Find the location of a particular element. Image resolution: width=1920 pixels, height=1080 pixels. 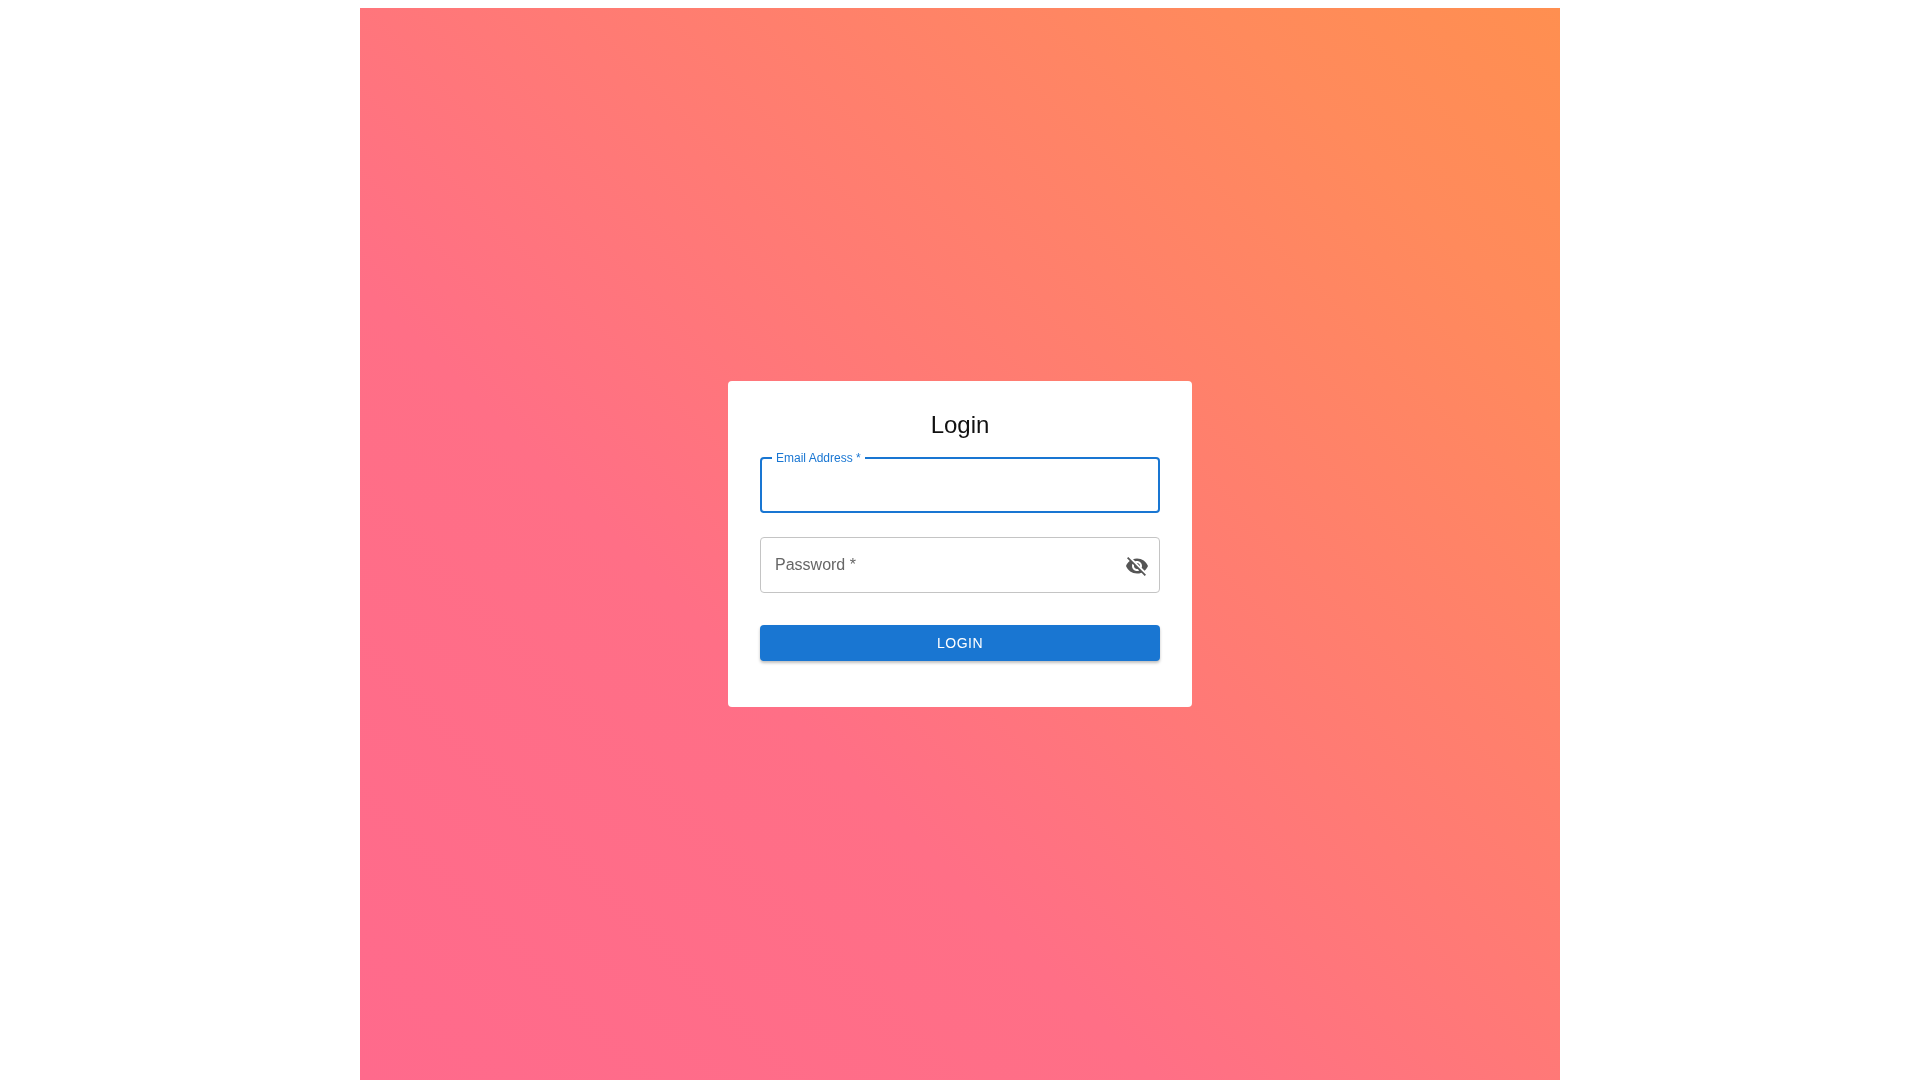

password-field: Password * is located at coordinates (960, 564).